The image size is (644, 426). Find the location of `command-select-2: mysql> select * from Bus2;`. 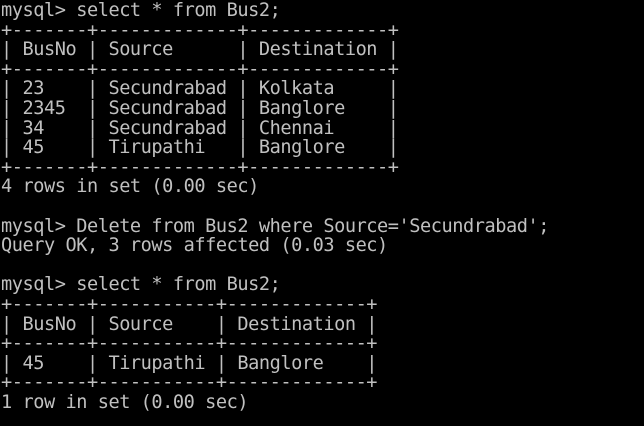

command-select-2: mysql> select * from Bus2; is located at coordinates (141, 285).